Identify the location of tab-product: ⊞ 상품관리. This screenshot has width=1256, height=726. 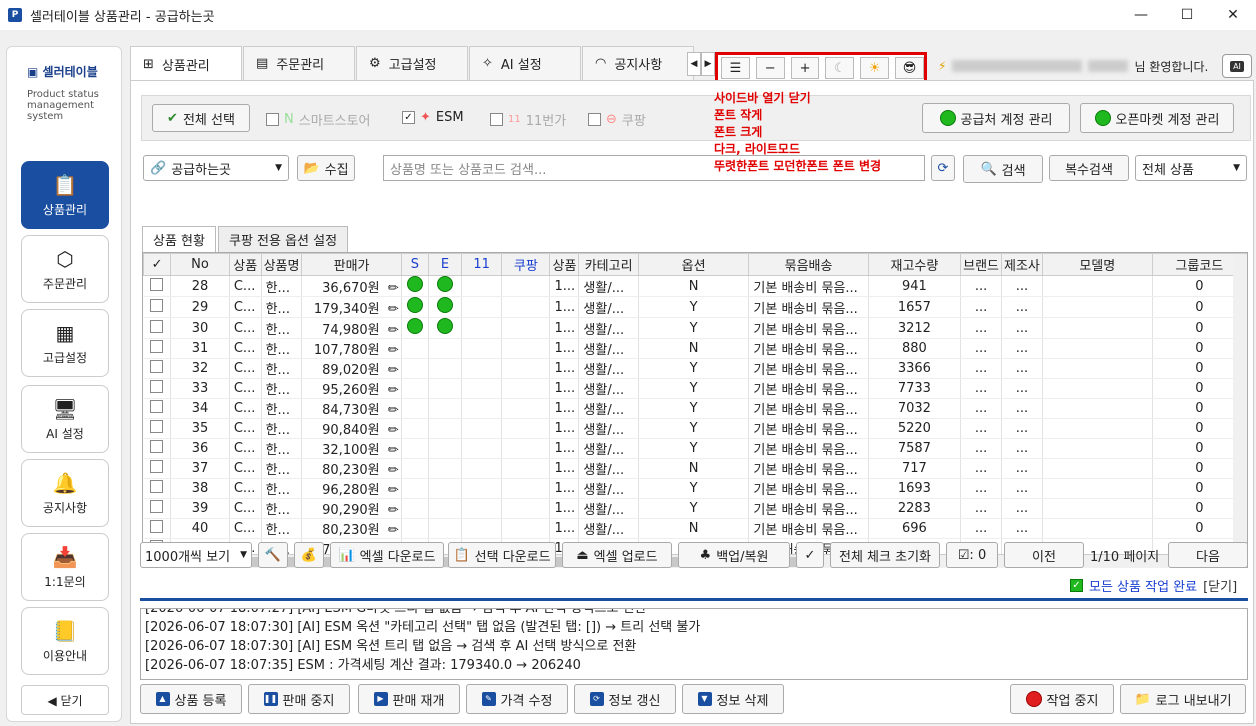
(186, 63).